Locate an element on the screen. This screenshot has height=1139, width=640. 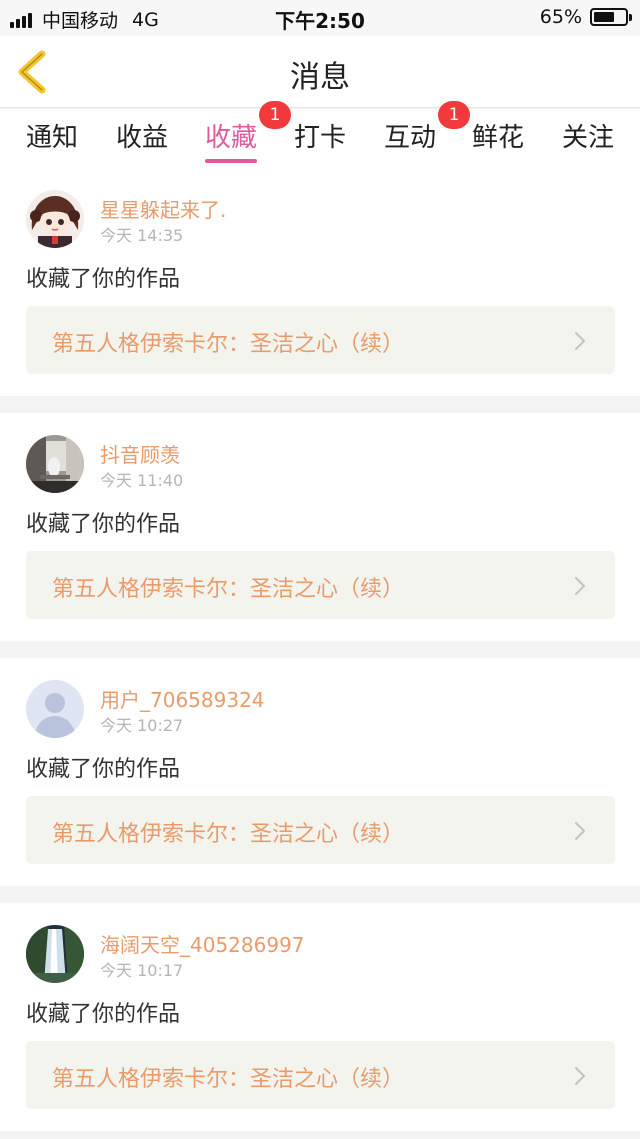
tab-follows: 关注 is located at coordinates (588, 135).